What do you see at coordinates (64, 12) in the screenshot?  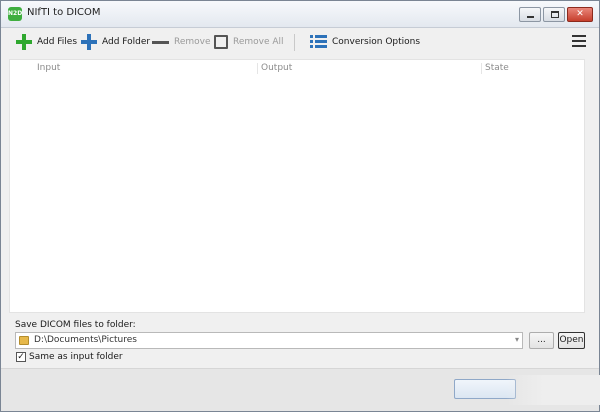 I see `window-title: NIfTI to DICOM` at bounding box center [64, 12].